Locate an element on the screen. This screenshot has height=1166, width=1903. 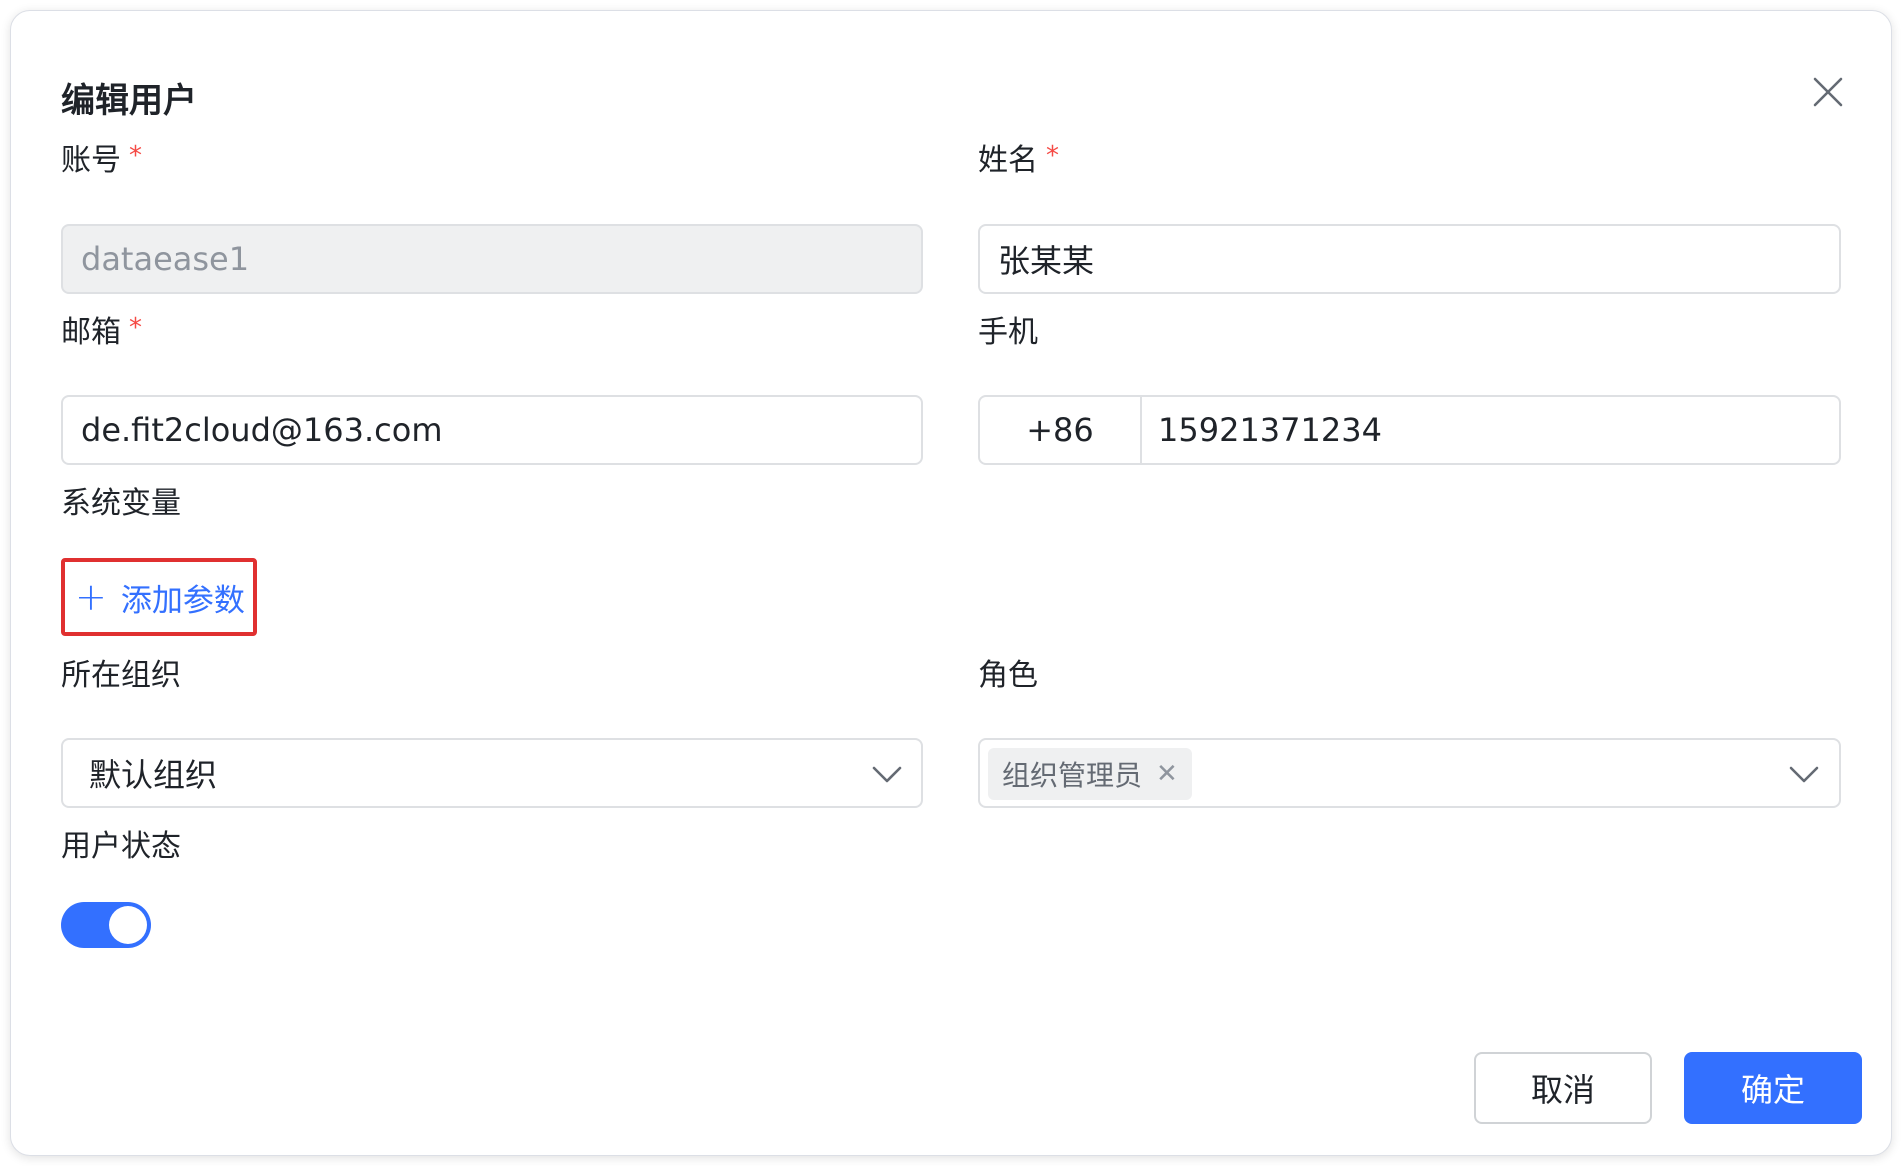
sysvar-label: 系统变量 is located at coordinates (121, 503).